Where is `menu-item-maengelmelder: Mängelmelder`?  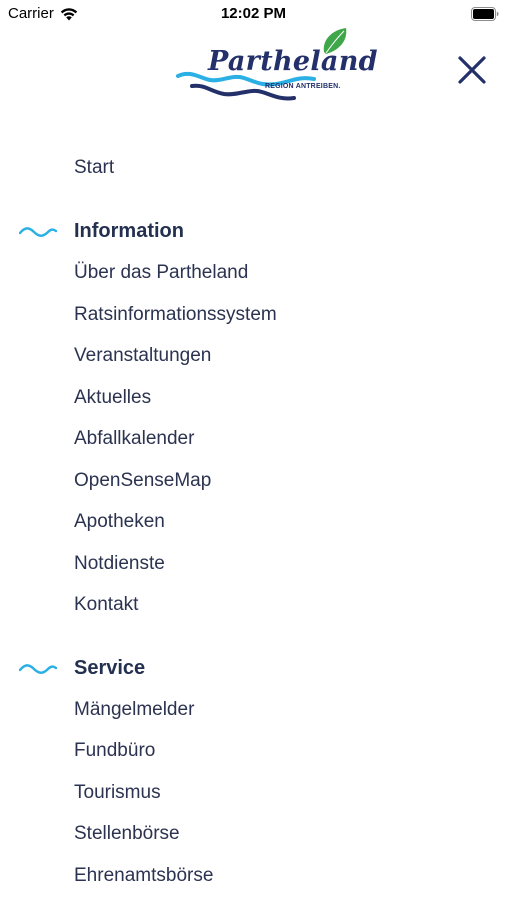 menu-item-maengelmelder: Mängelmelder is located at coordinates (134, 710).